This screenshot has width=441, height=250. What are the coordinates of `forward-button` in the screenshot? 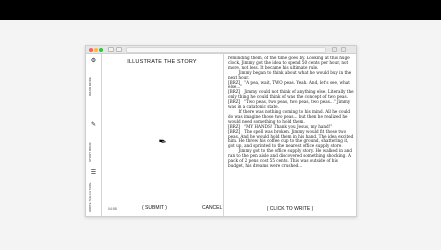 It's located at (119, 49).